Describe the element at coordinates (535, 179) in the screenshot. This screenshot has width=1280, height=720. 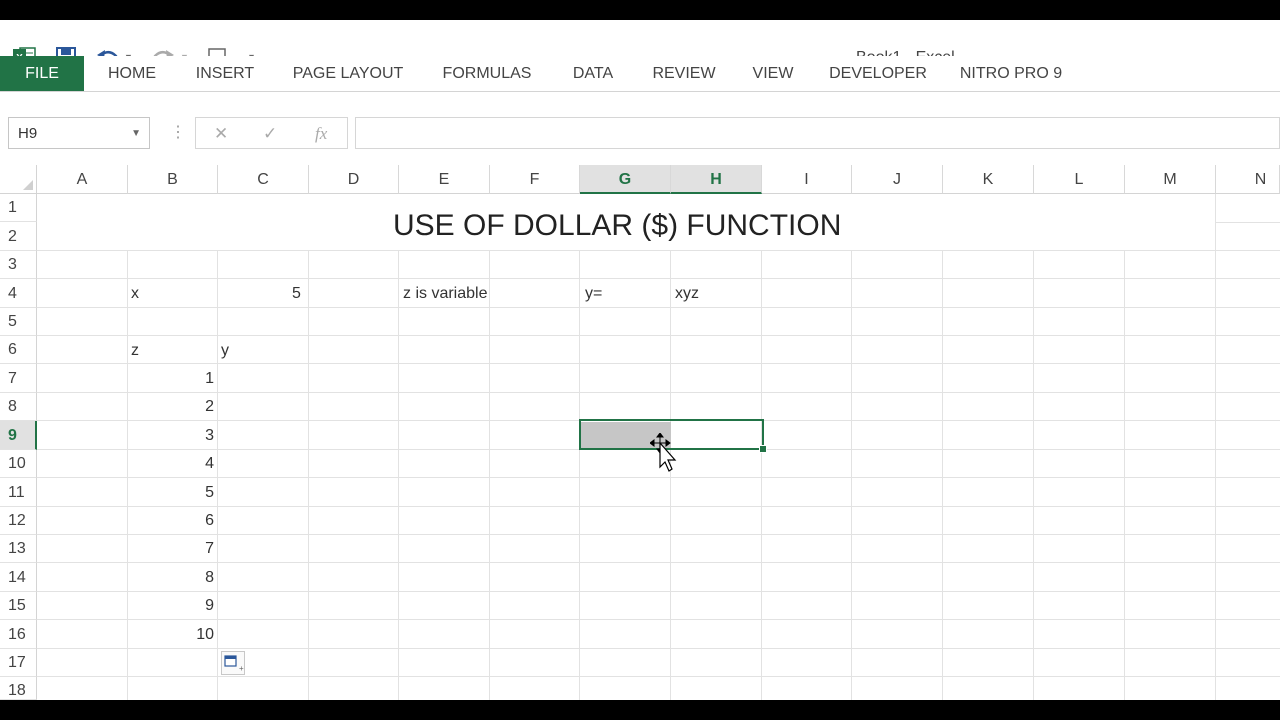
I see `column-header-f: F` at that location.